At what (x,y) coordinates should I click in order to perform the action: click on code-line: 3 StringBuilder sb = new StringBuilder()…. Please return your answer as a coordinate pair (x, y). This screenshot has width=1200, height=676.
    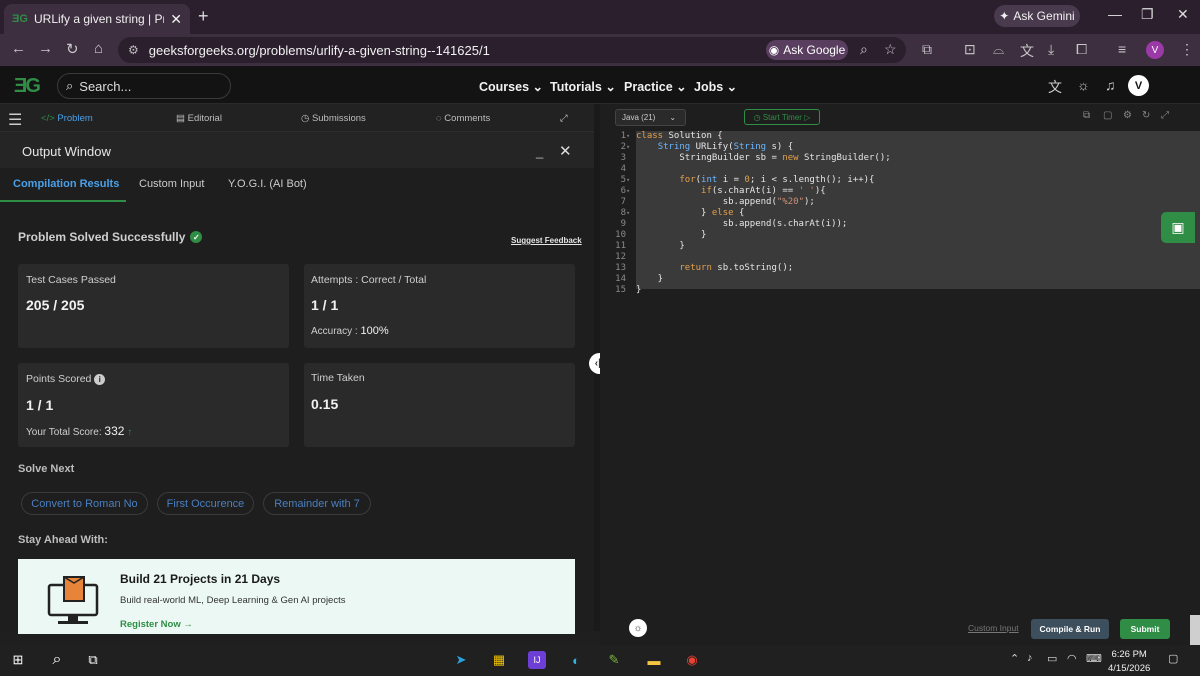
    Looking at the image, I should click on (755, 158).